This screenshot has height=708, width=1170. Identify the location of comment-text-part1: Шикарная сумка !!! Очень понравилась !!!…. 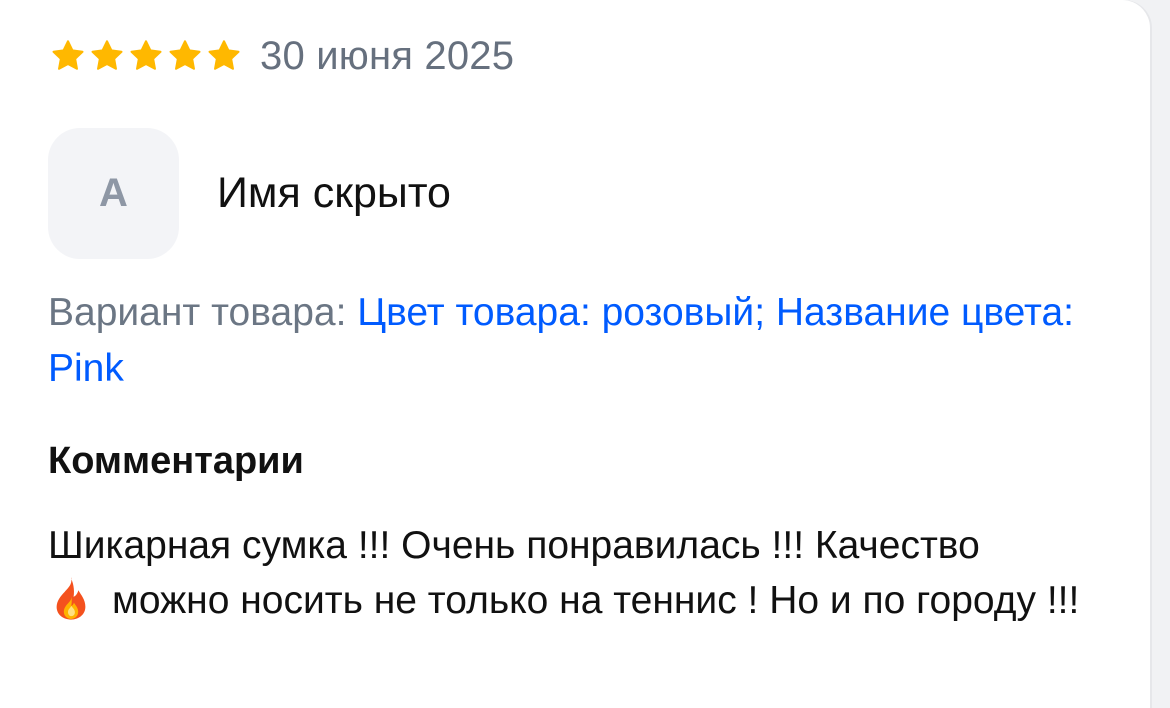
(514, 545).